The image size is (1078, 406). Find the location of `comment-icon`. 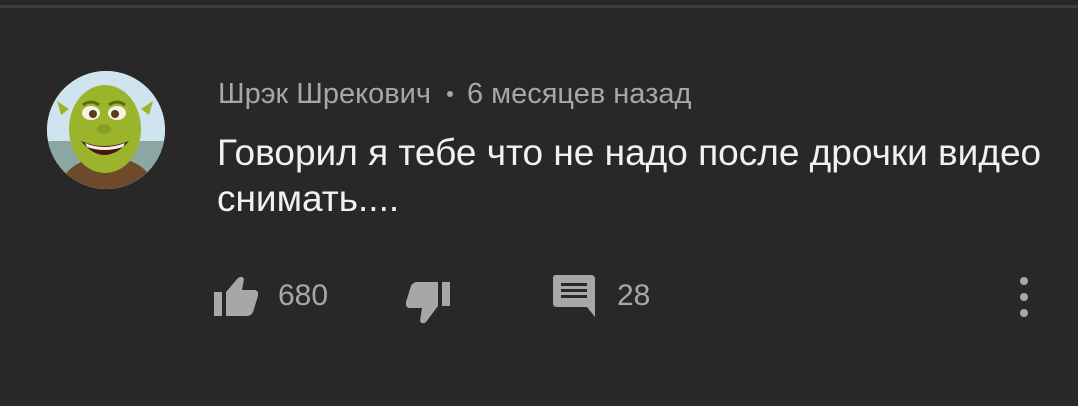

comment-icon is located at coordinates (574, 296).